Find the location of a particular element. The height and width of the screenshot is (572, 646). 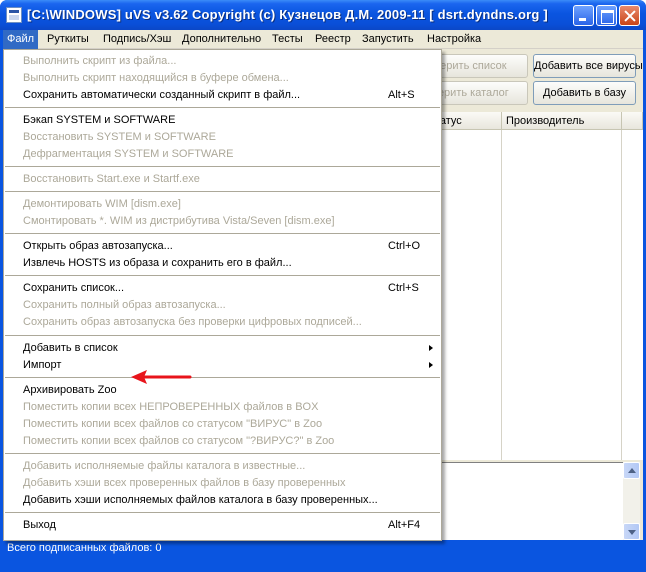

red-arrow-icon is located at coordinates (161, 377).